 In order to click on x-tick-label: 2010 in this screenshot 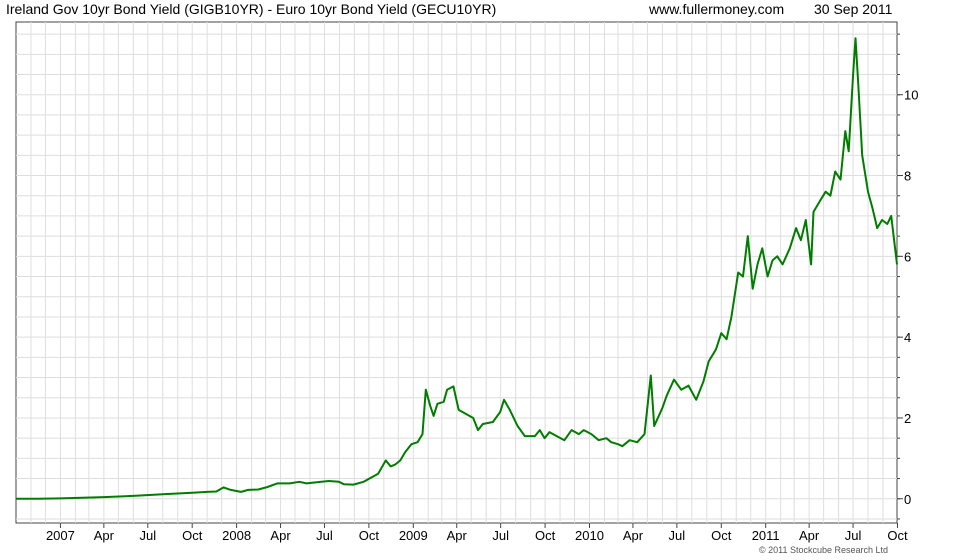, I will do `click(589, 535)`.